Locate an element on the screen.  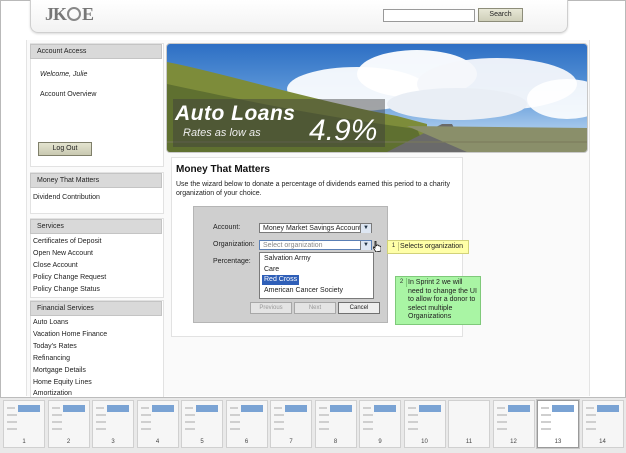
page-thumbnail: 5 is located at coordinates (202, 424).